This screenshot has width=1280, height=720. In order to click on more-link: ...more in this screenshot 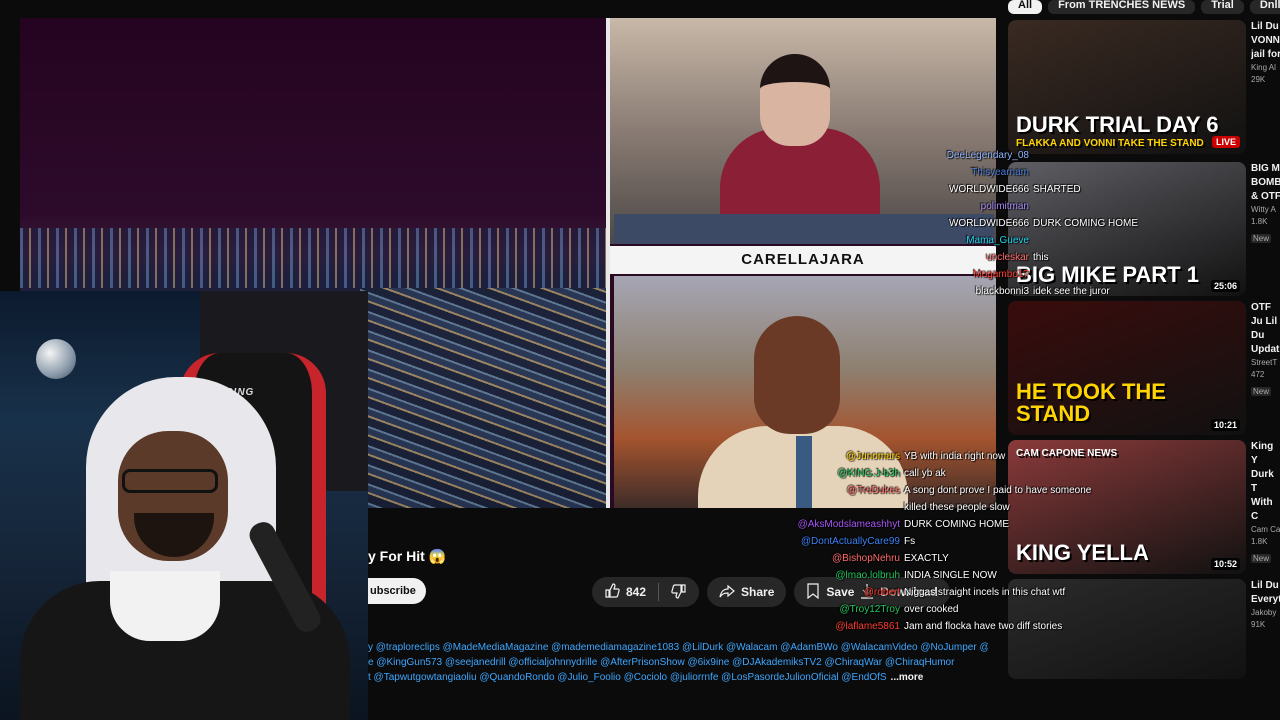, I will do `click(907, 677)`.